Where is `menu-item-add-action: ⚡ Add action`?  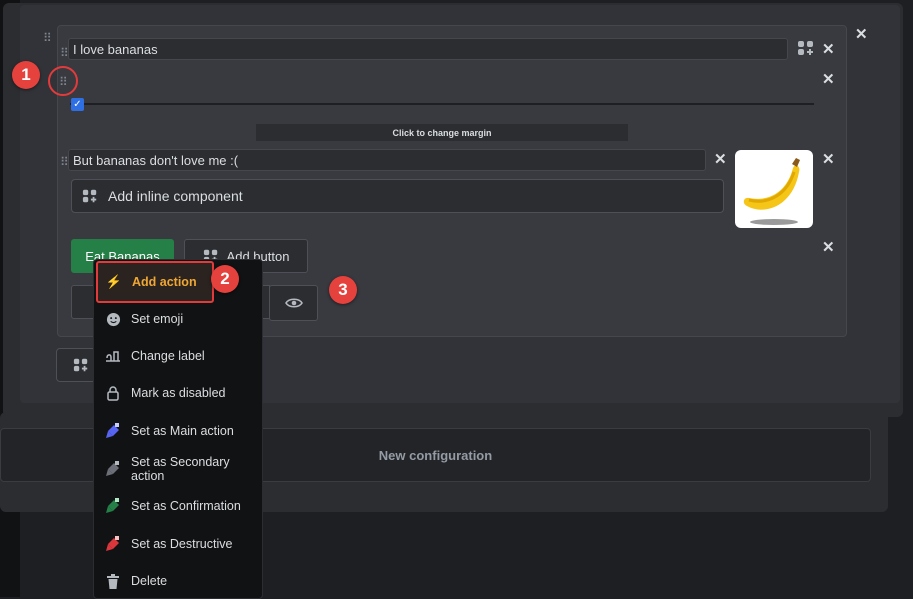
menu-item-add-action: ⚡ Add action is located at coordinates (155, 282).